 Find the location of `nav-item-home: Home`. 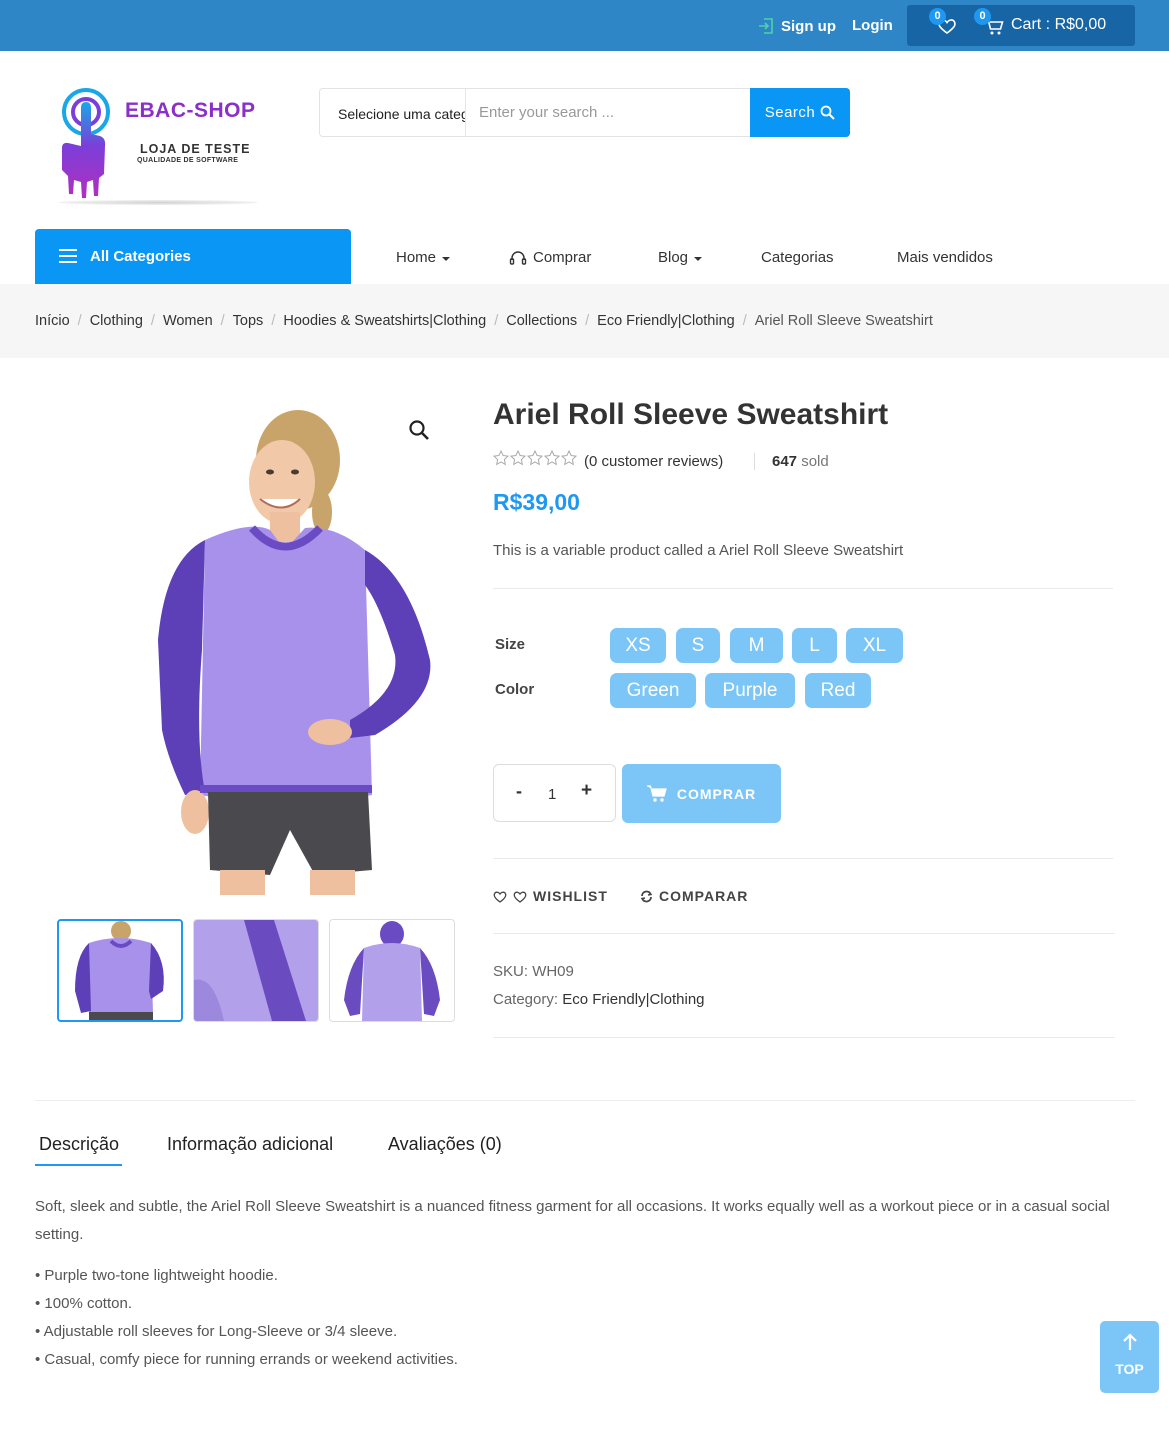

nav-item-home: Home is located at coordinates (423, 257).